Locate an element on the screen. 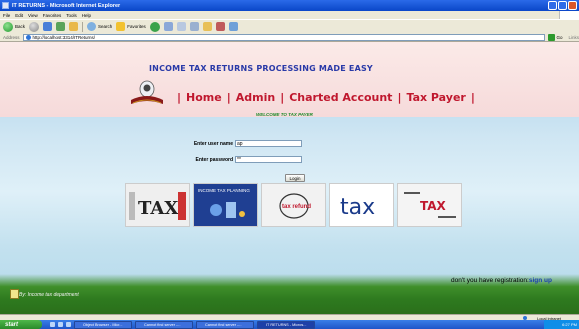 Image resolution: width=579 pixels, height=329 pixels. tax-image-1: TAX is located at coordinates (157, 205).